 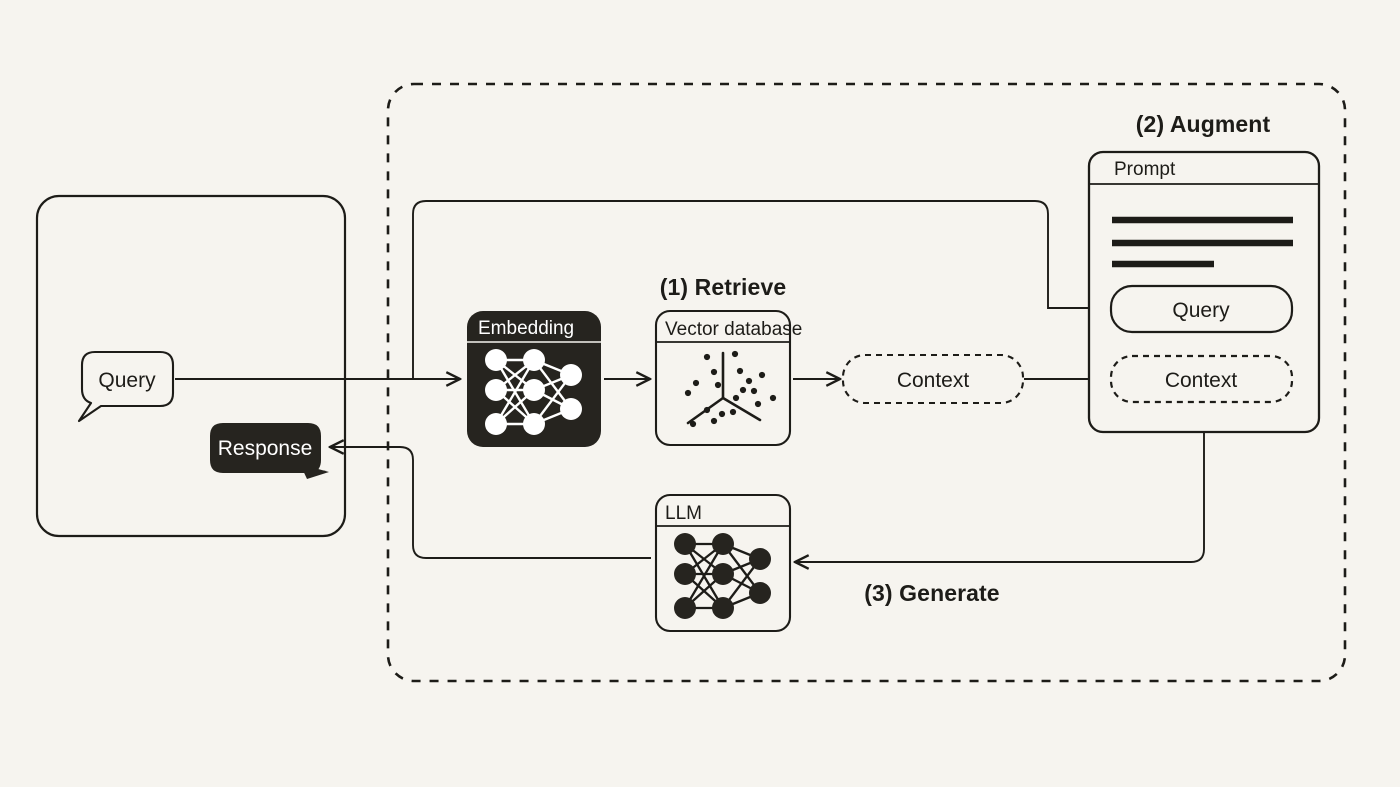 I want to click on edge-prompt-to-llm, so click(x=1000, y=497).